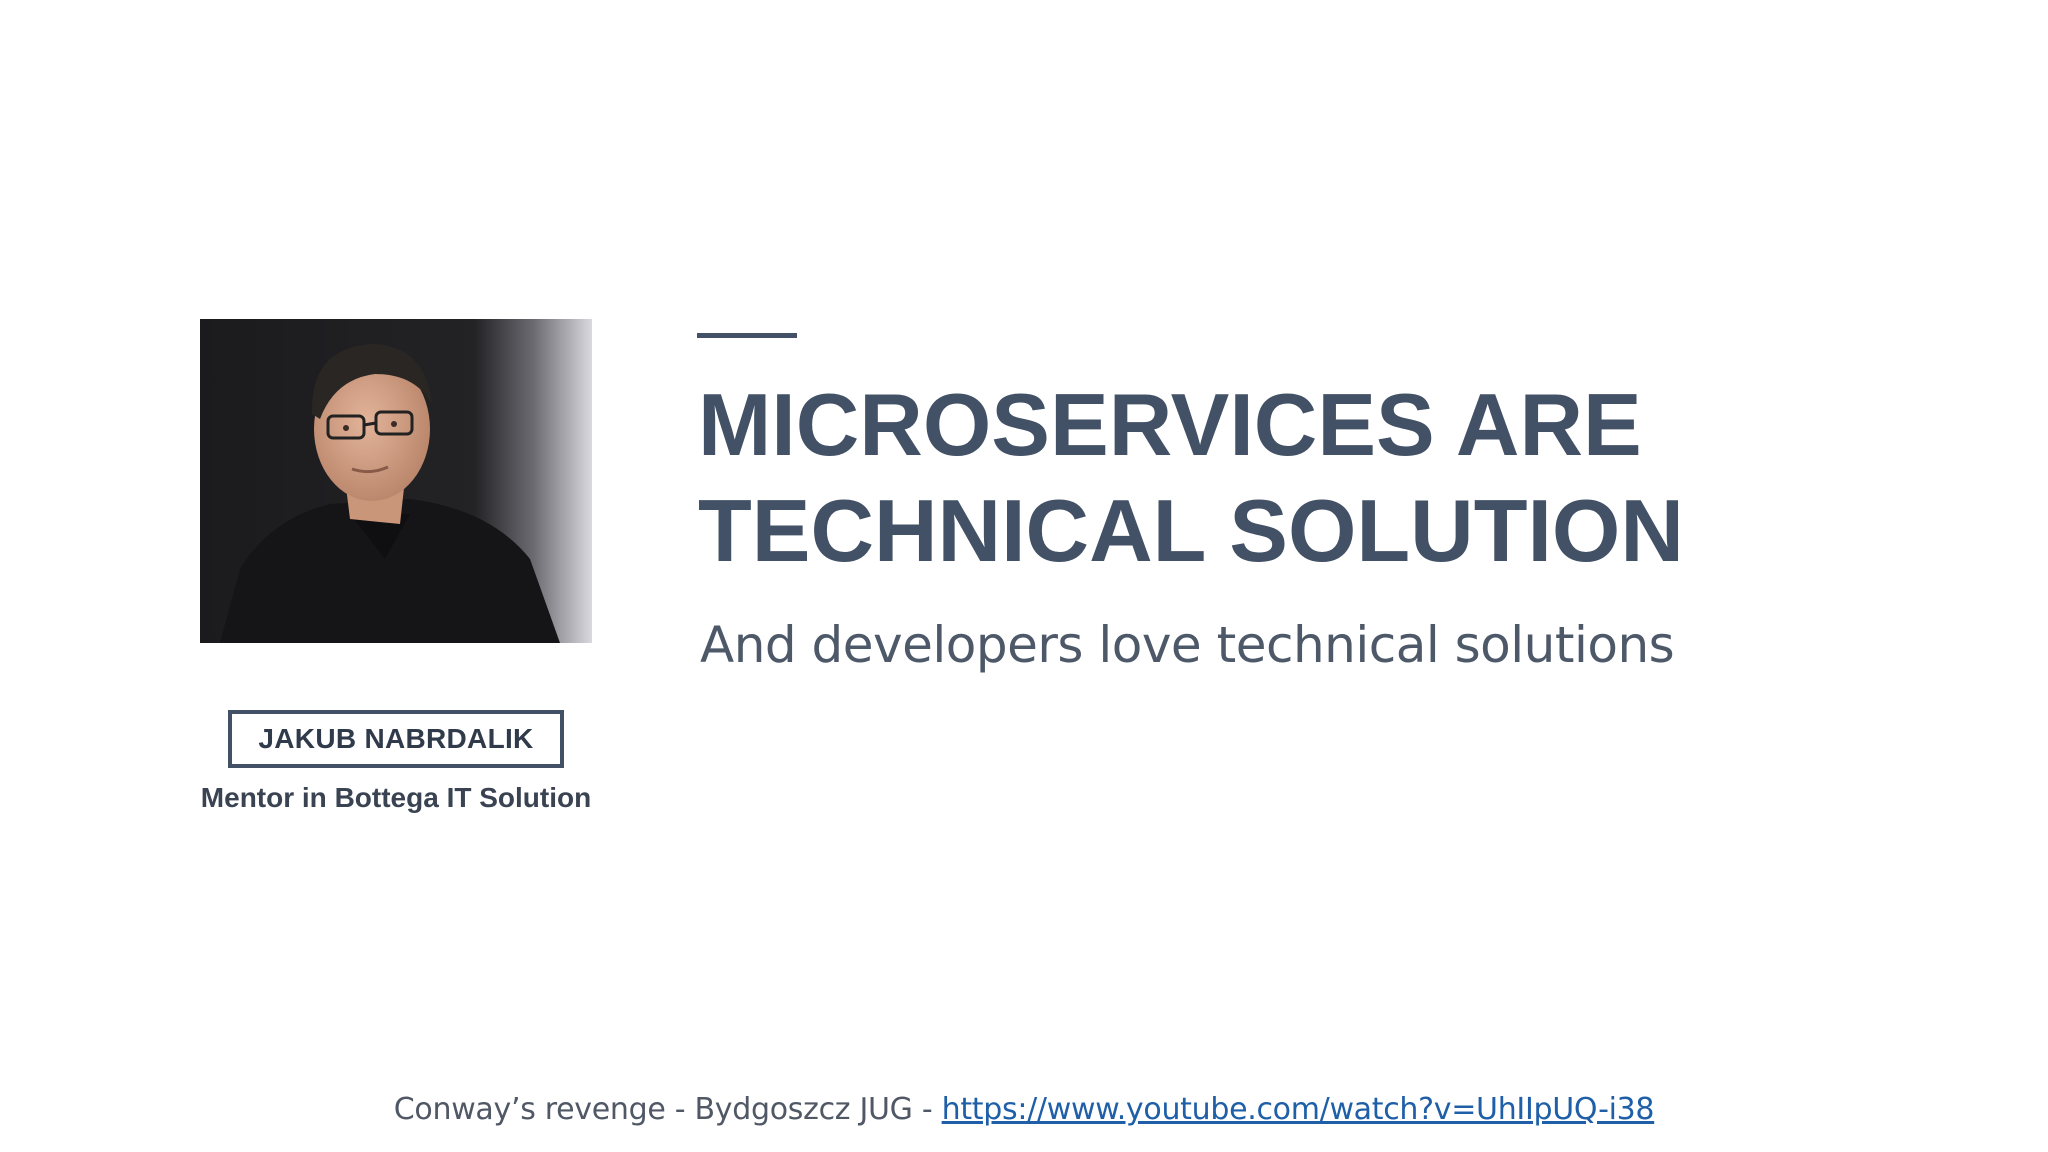 The image size is (2048, 1152). What do you see at coordinates (1187, 645) in the screenshot?
I see `slide-subtitle: And developers love technical solutions` at bounding box center [1187, 645].